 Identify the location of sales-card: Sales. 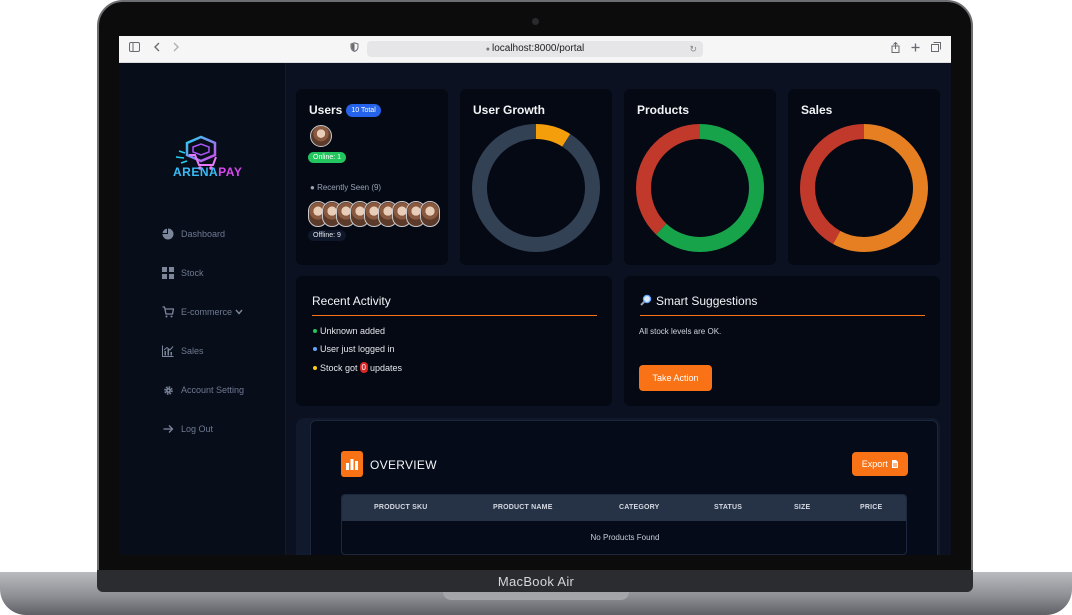
(864, 177).